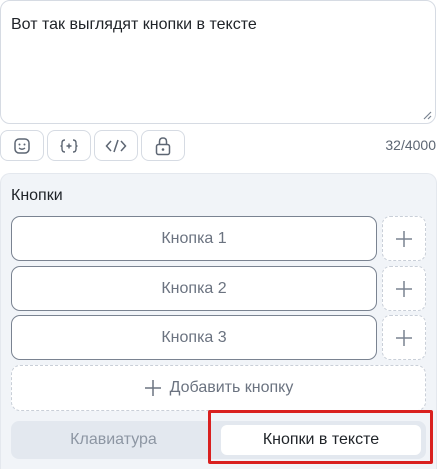 This screenshot has width=441, height=469. What do you see at coordinates (113, 440) in the screenshot?
I see `tab-keyboard: Клавиатура` at bounding box center [113, 440].